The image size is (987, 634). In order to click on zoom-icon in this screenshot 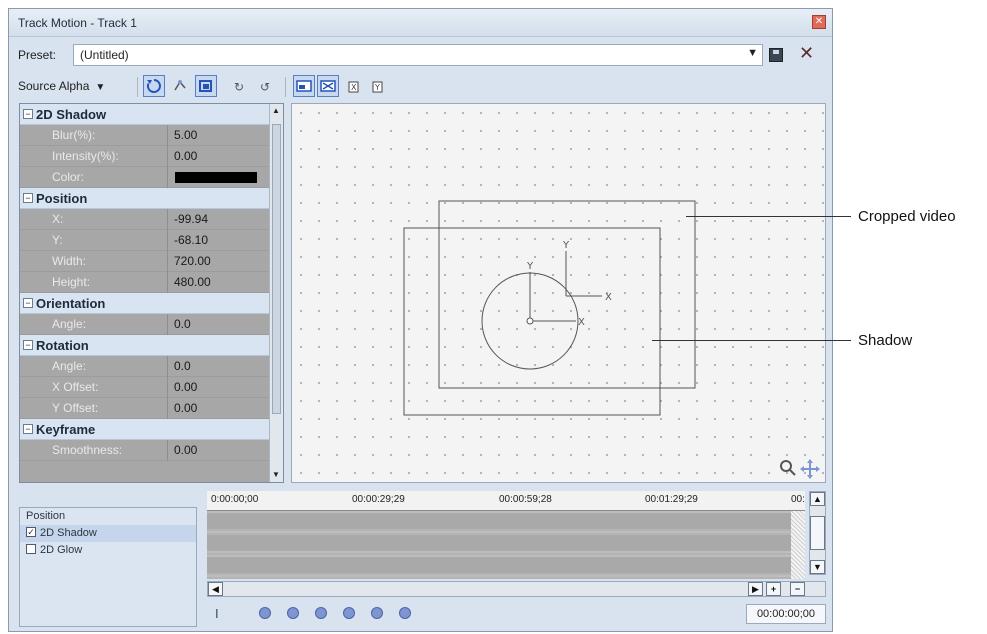, I will do `click(788, 468)`.